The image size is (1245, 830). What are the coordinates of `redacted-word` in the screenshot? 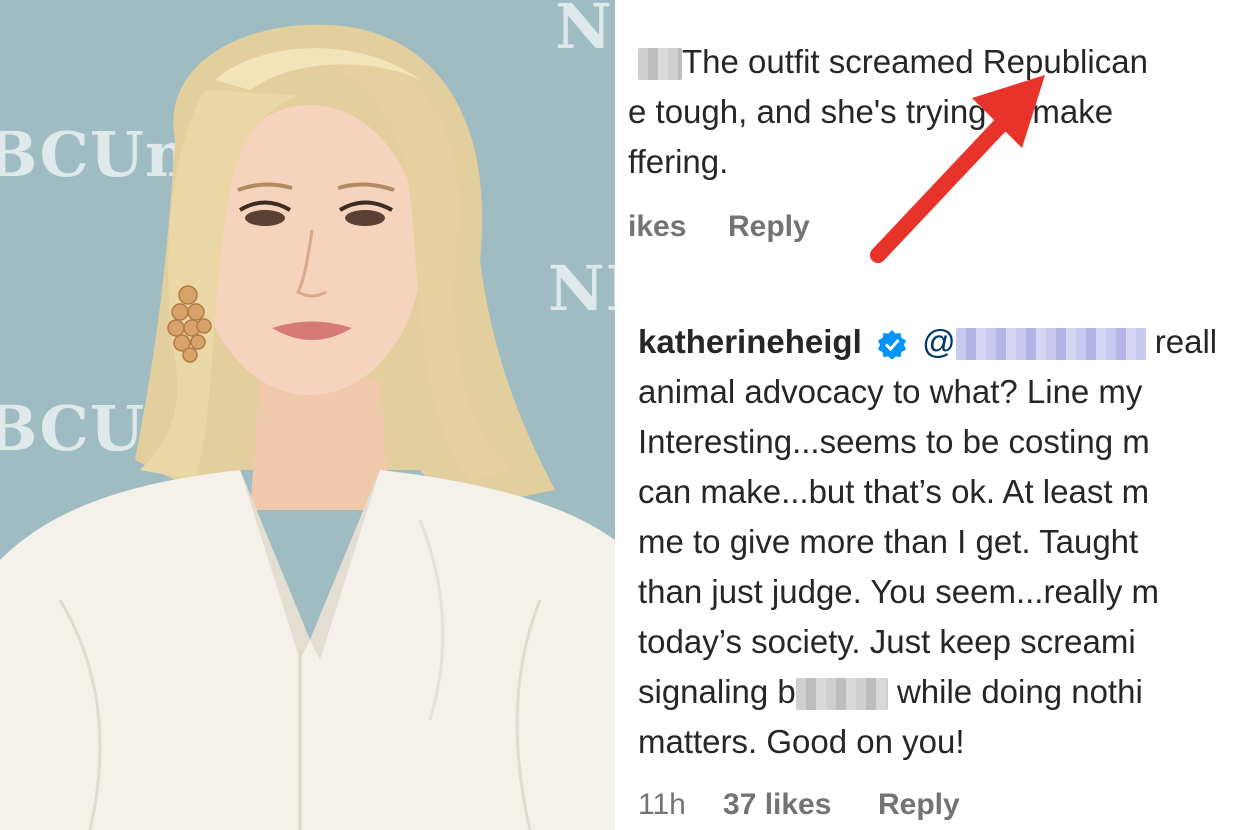 It's located at (841, 694).